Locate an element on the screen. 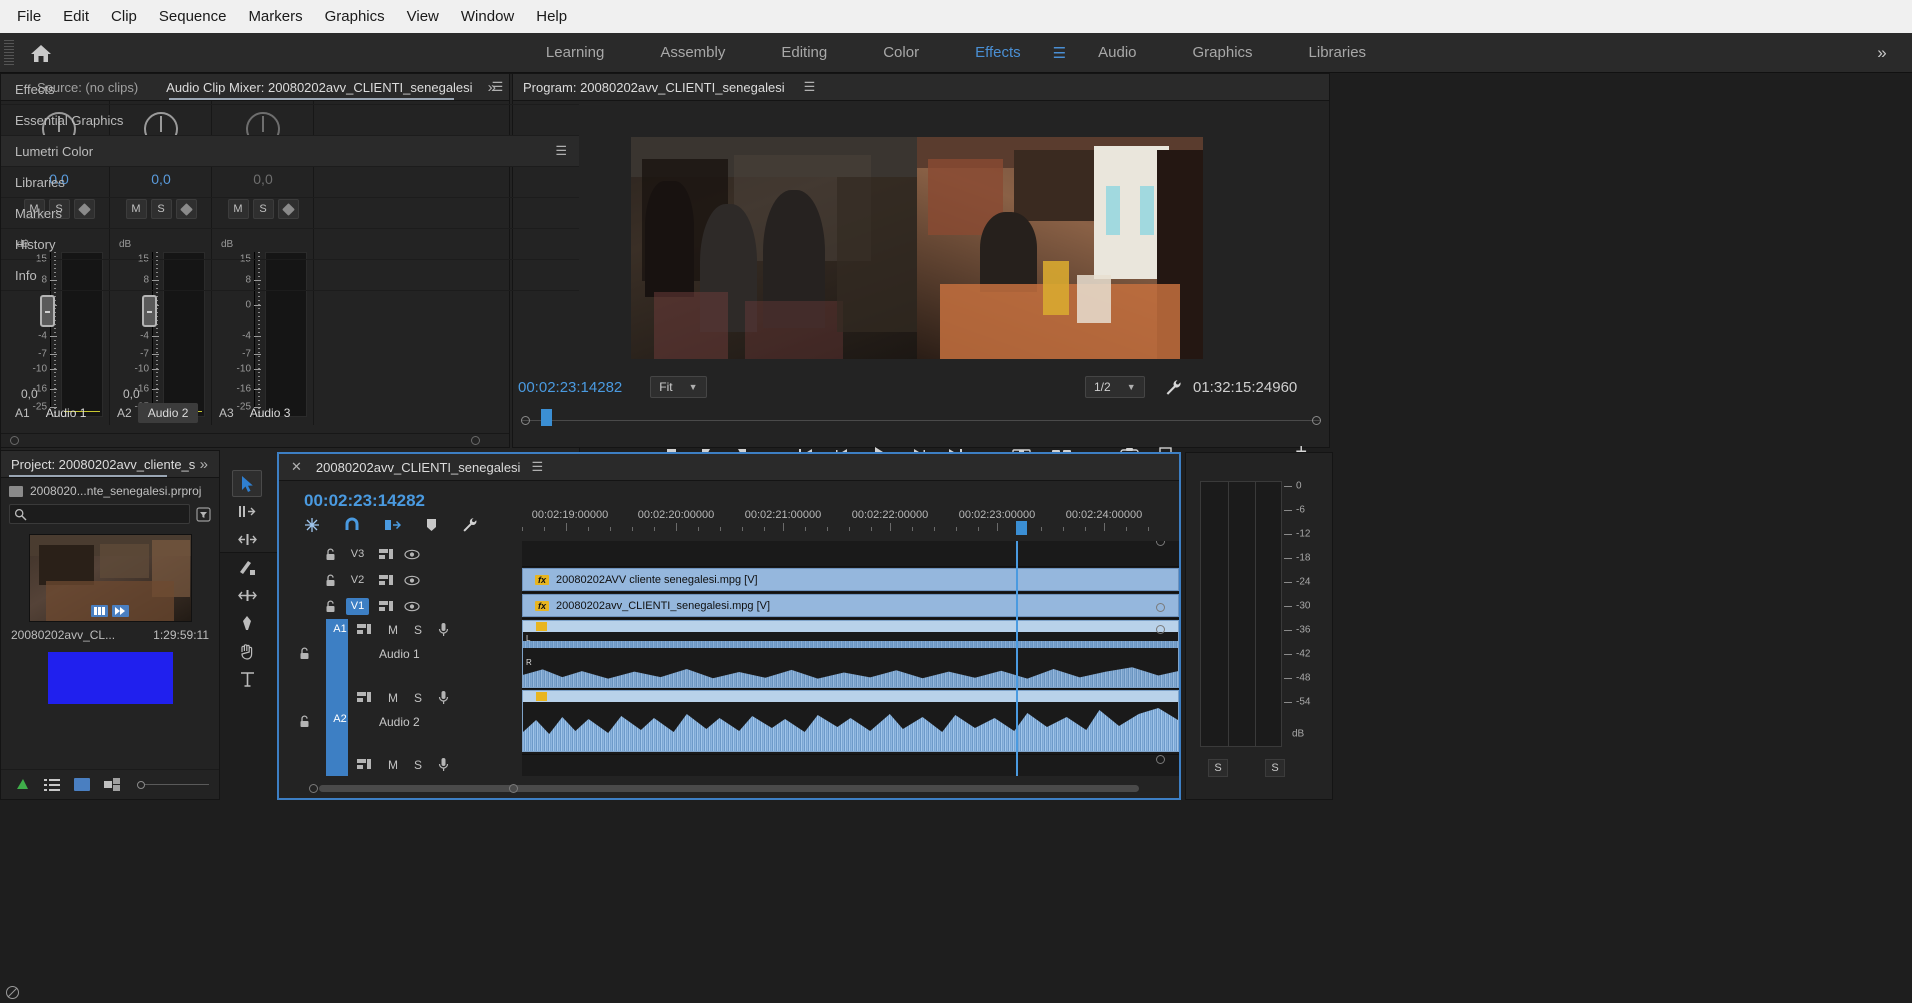 This screenshot has width=1912, height=1003. menu-edit: Edit is located at coordinates (76, 16).